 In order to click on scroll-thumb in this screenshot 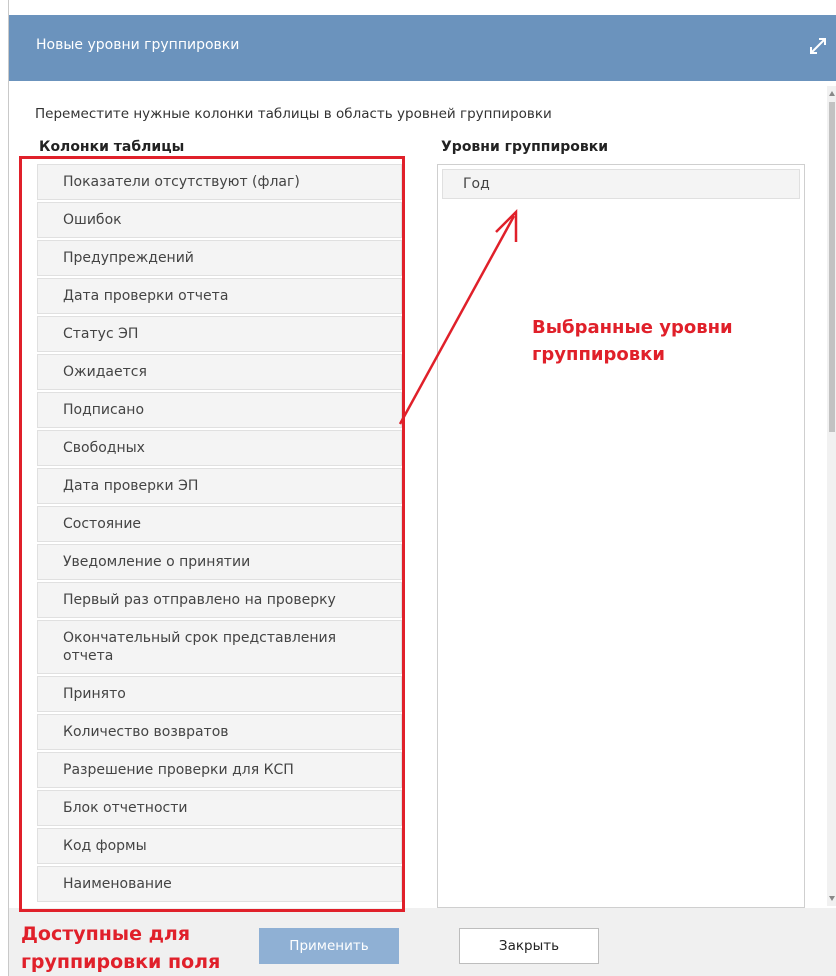, I will do `click(832, 267)`.